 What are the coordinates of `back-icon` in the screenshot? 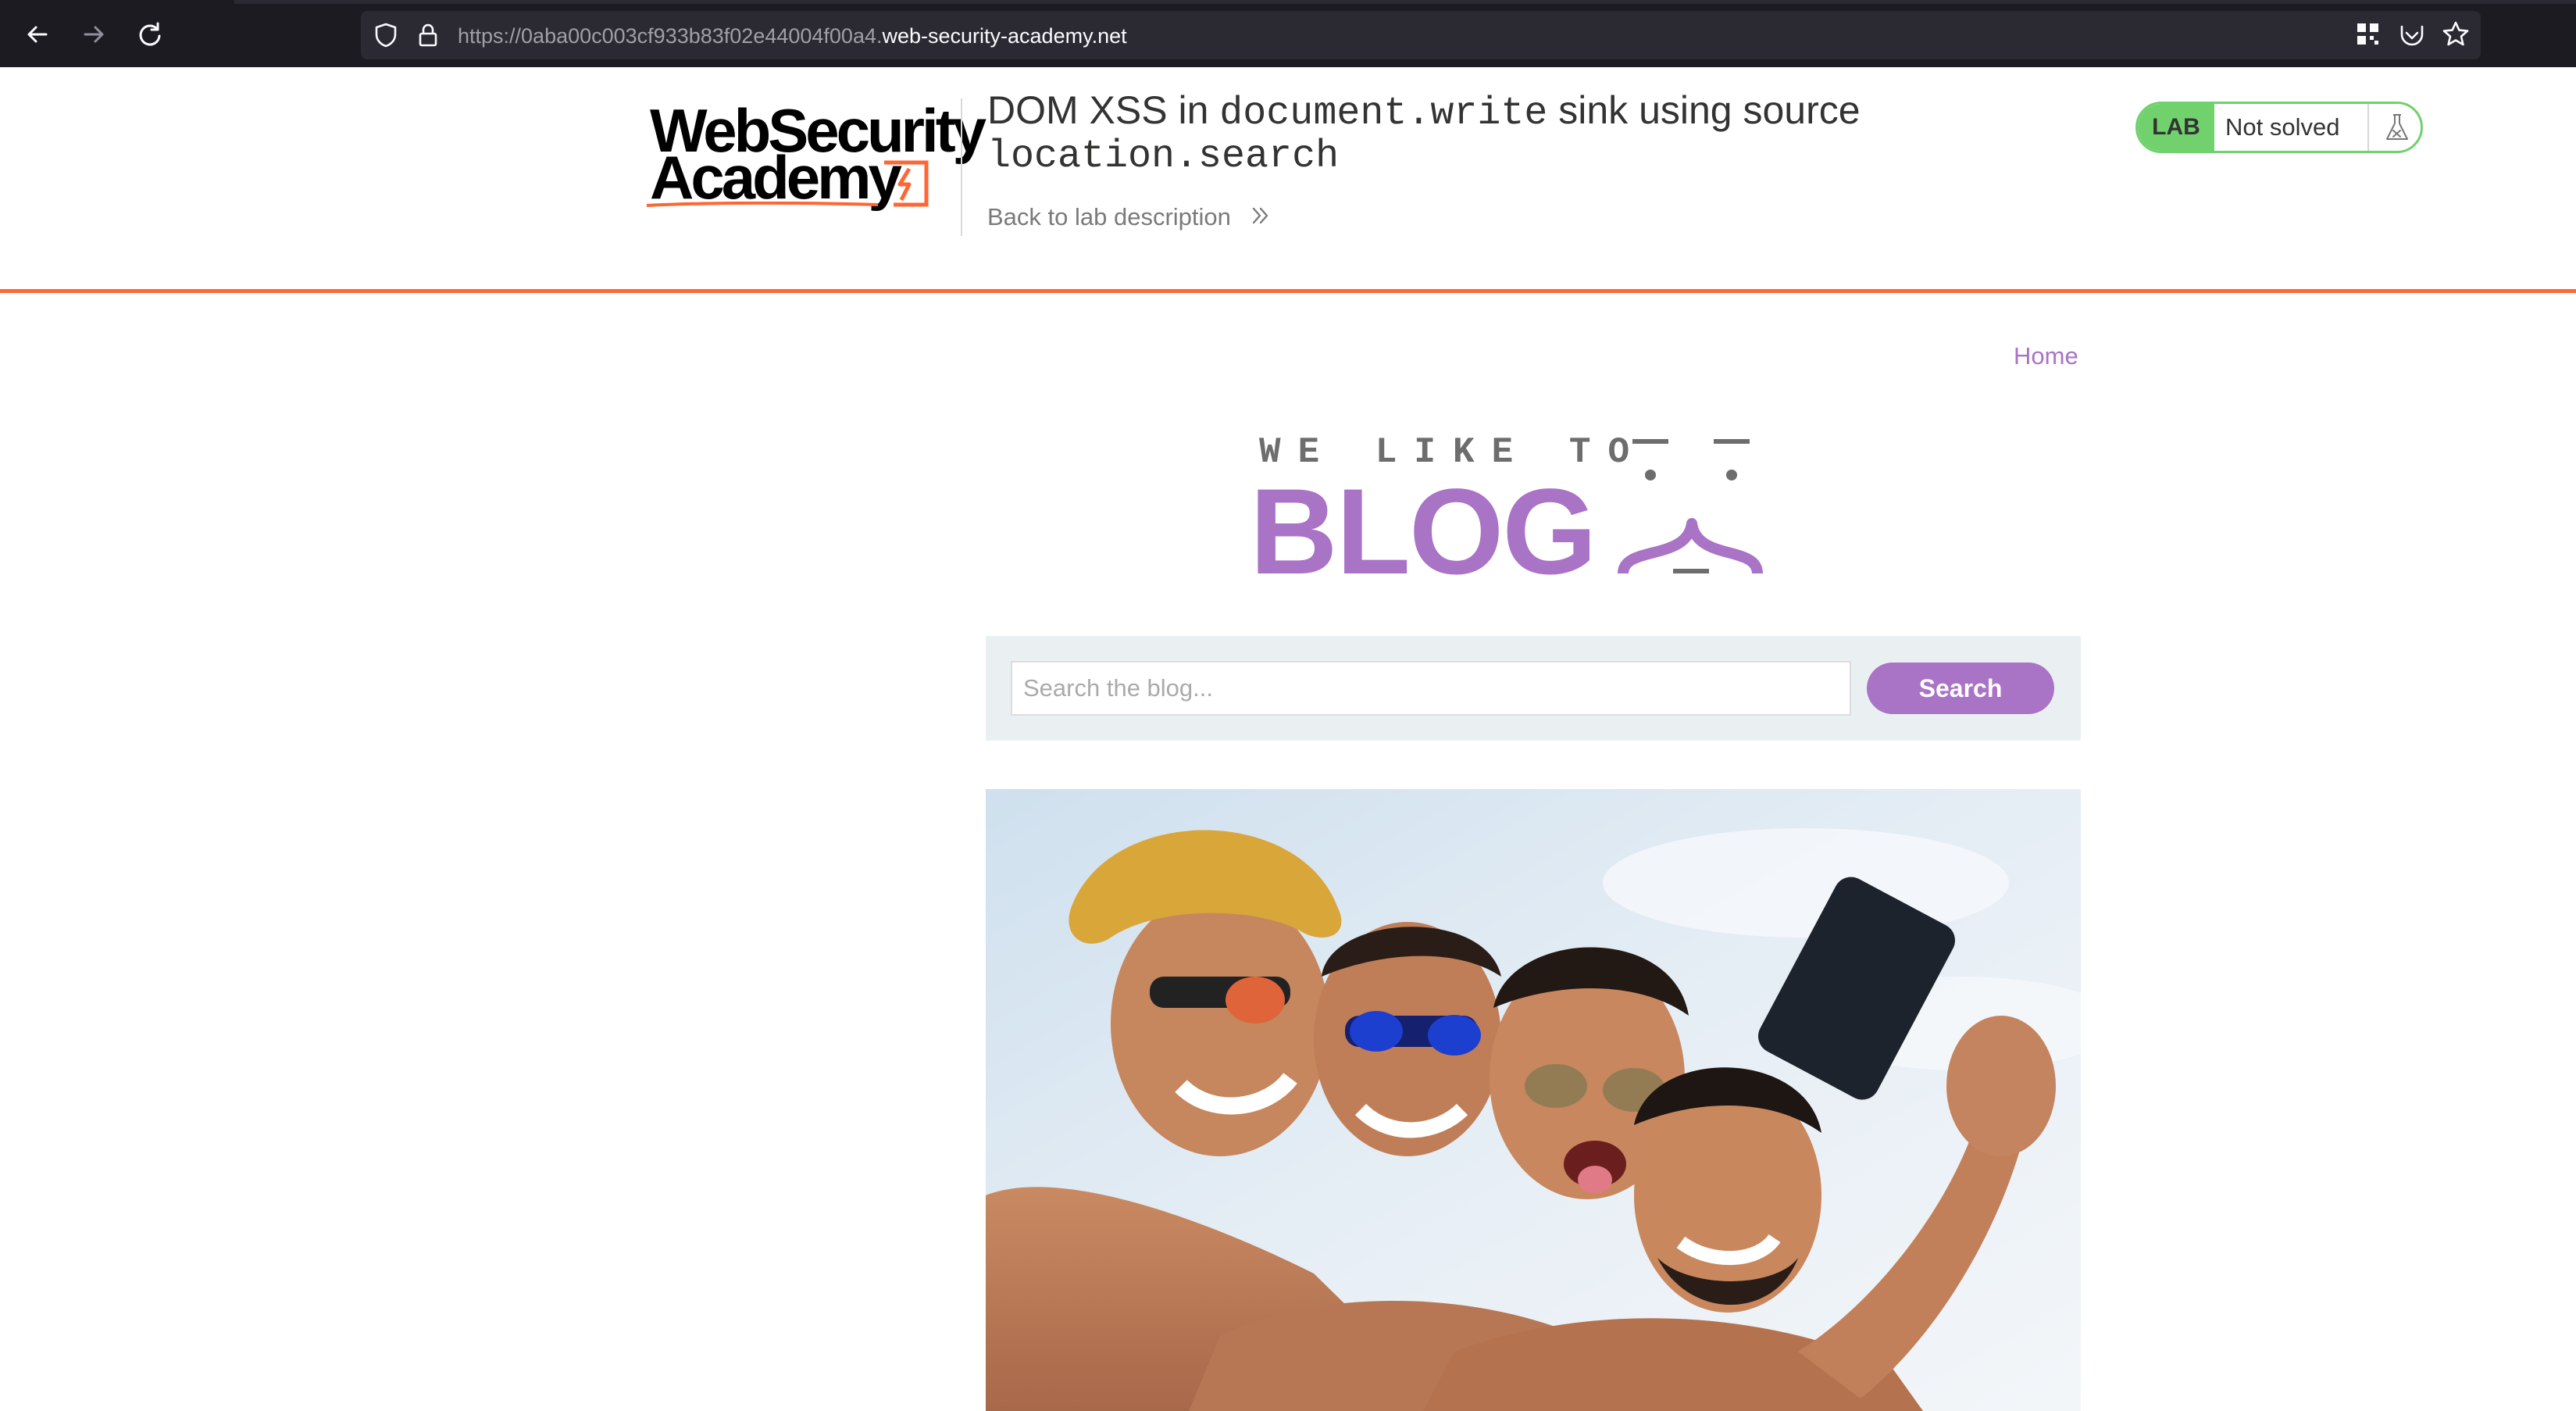 It's located at (37, 34).